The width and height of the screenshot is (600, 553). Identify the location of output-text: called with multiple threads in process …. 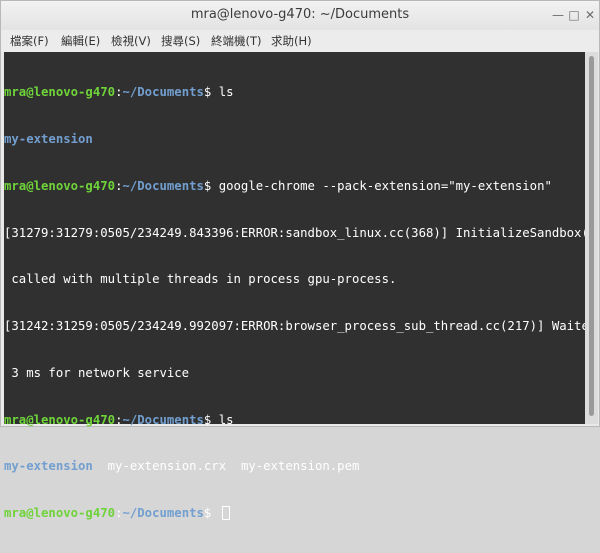
(200, 279).